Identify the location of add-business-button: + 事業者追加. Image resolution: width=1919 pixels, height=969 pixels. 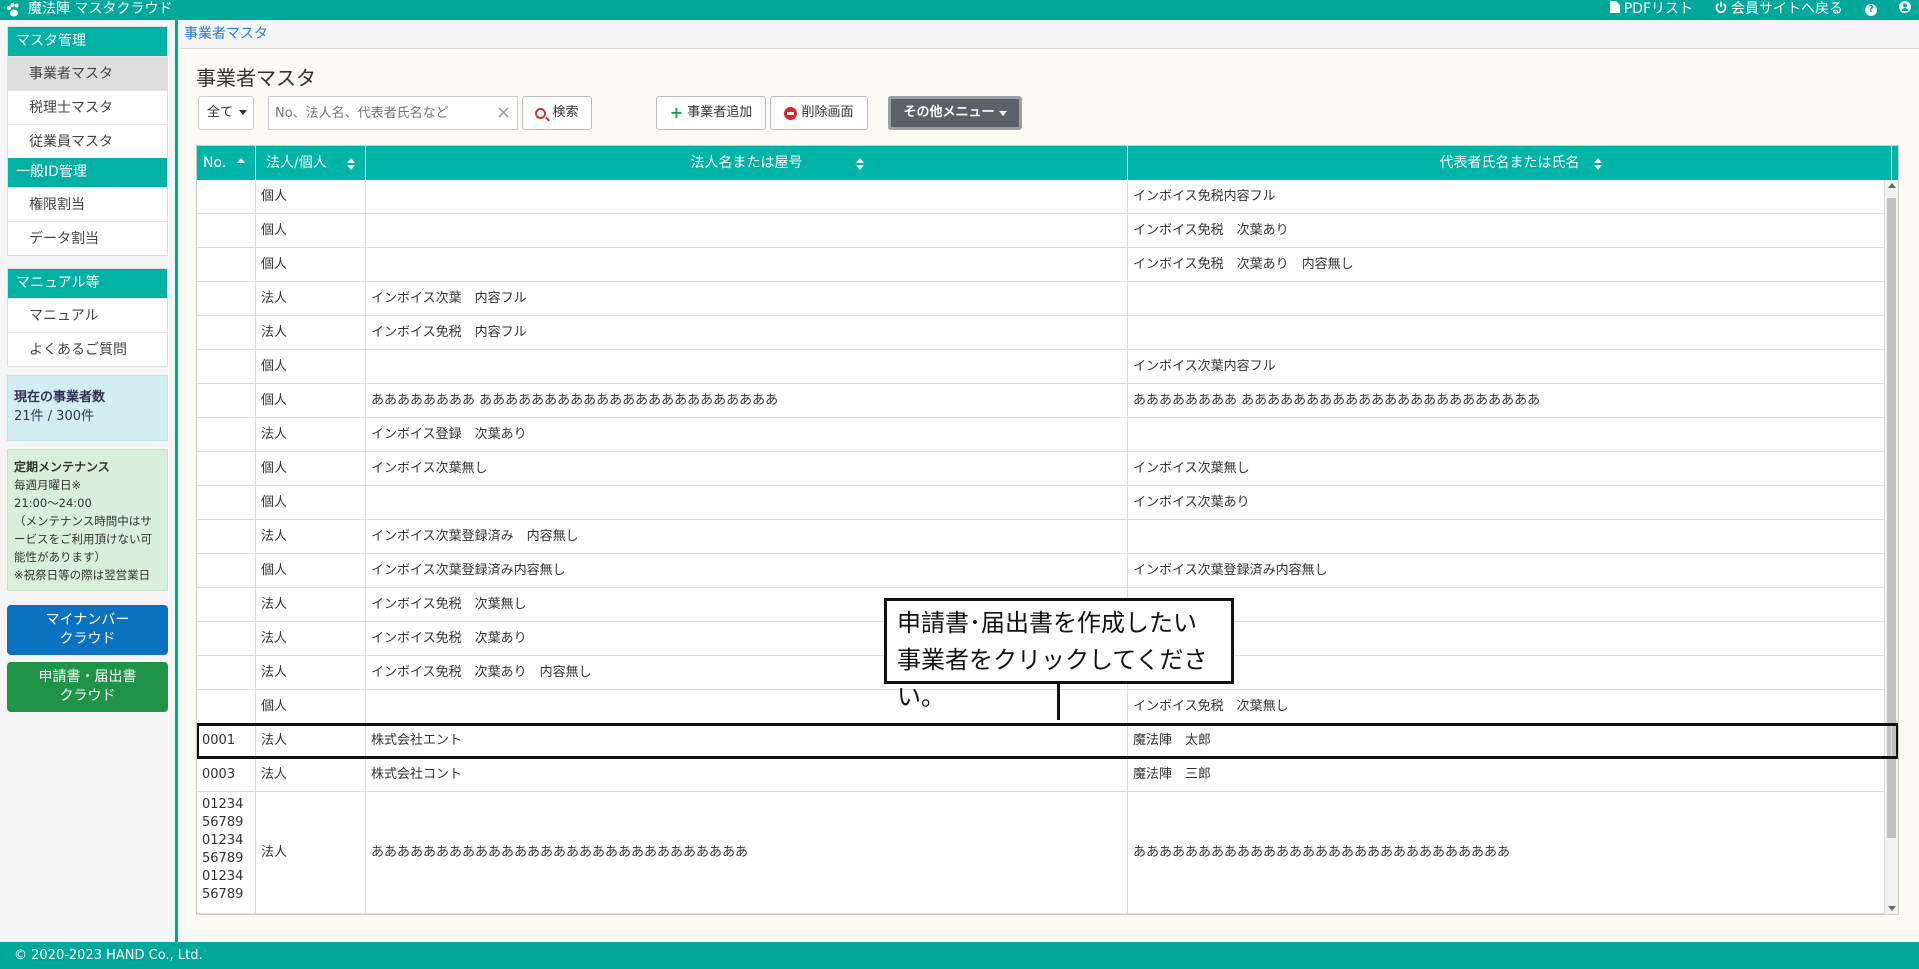
(711, 113).